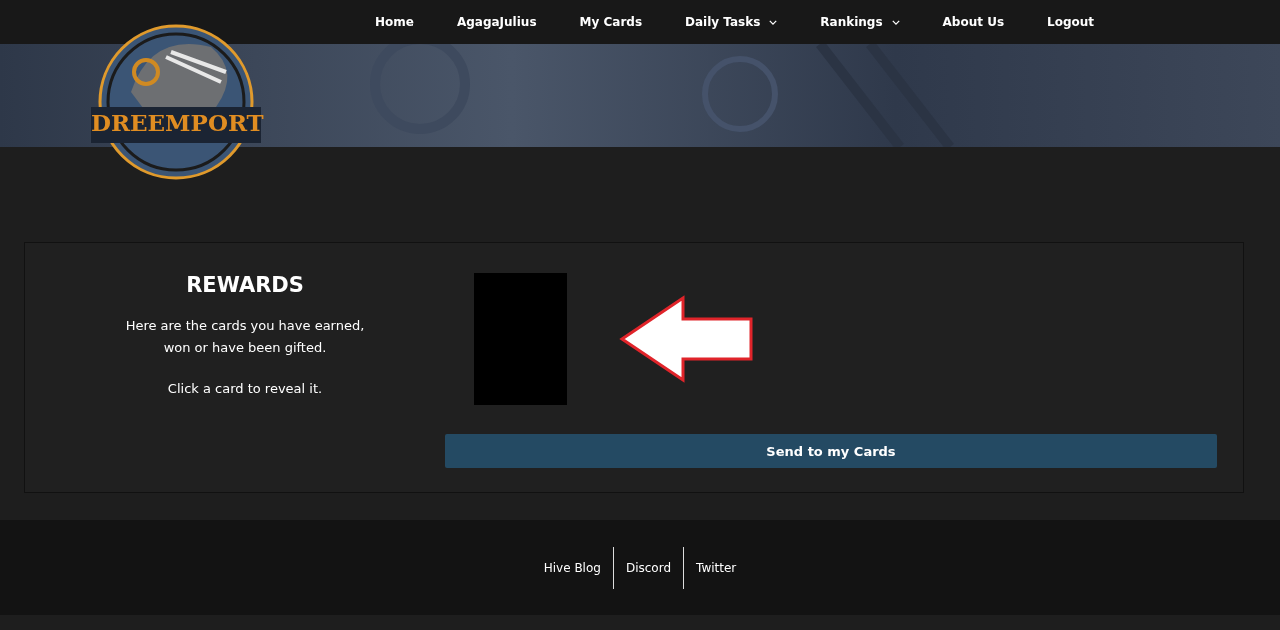  I want to click on rewards-title: REWARDS, so click(245, 285).